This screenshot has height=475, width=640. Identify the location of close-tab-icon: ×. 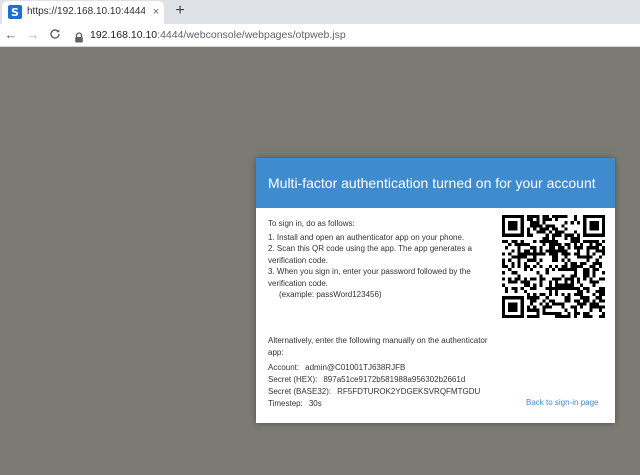
(156, 12).